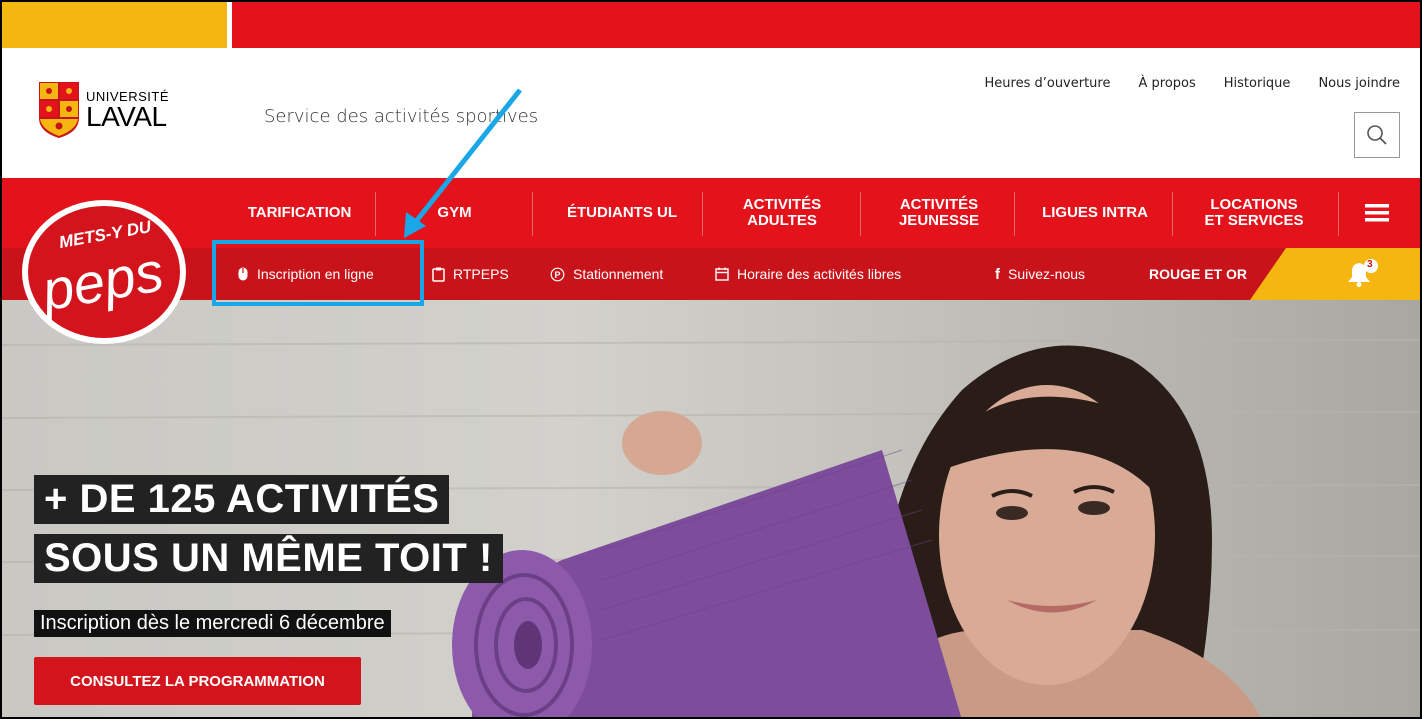  Describe the element at coordinates (454, 213) in the screenshot. I see `nav-gym: GYM` at that location.